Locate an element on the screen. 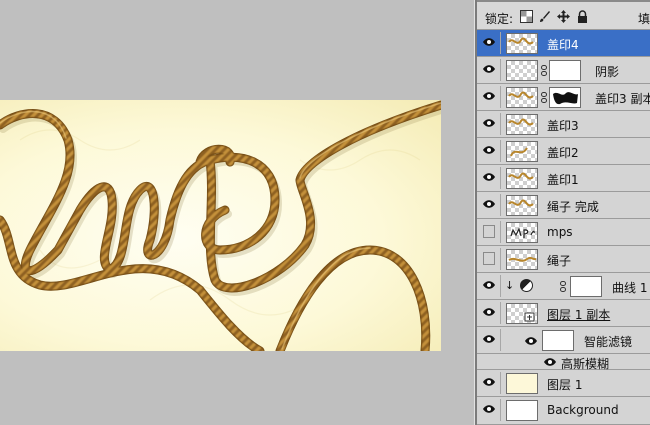 This screenshot has width=650, height=425. layer-name: 图层 1 is located at coordinates (565, 385).